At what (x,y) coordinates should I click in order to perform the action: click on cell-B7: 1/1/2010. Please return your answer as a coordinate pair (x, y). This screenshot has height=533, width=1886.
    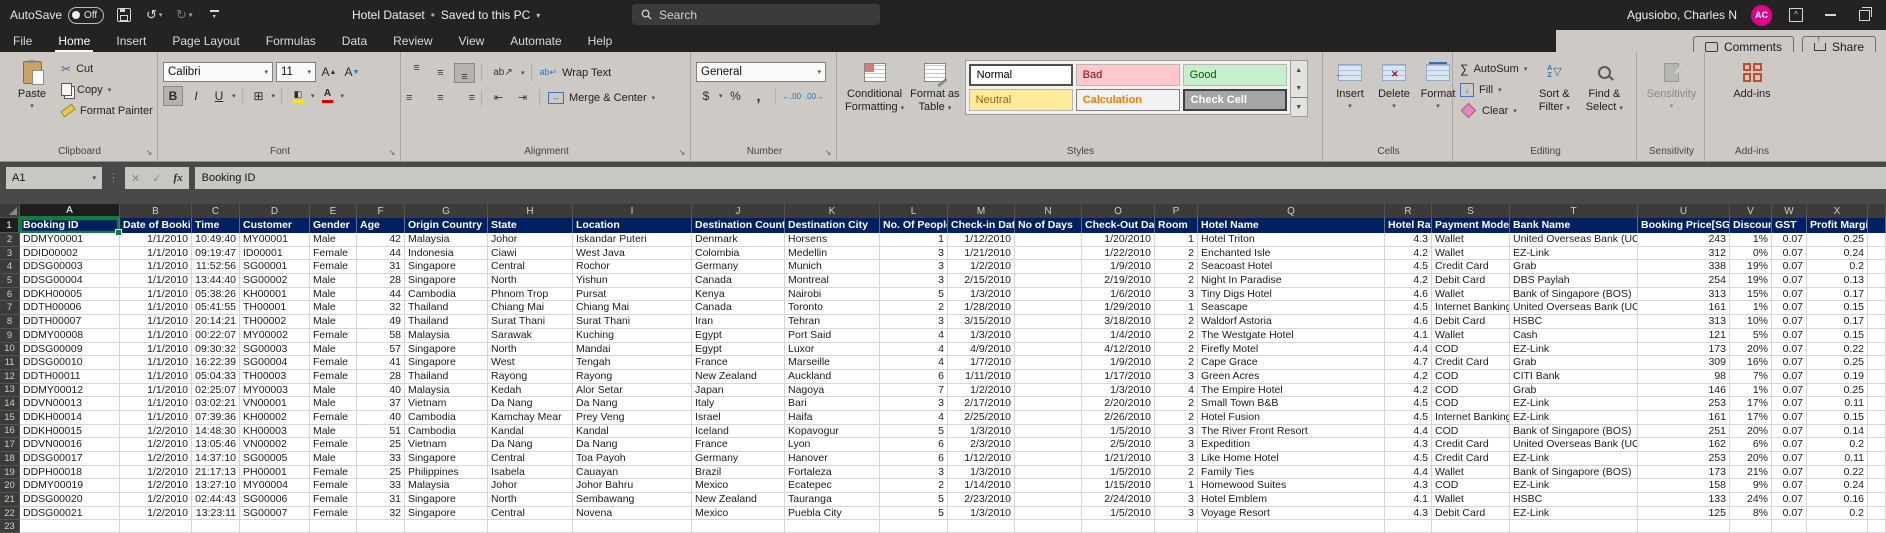
    Looking at the image, I should click on (156, 308).